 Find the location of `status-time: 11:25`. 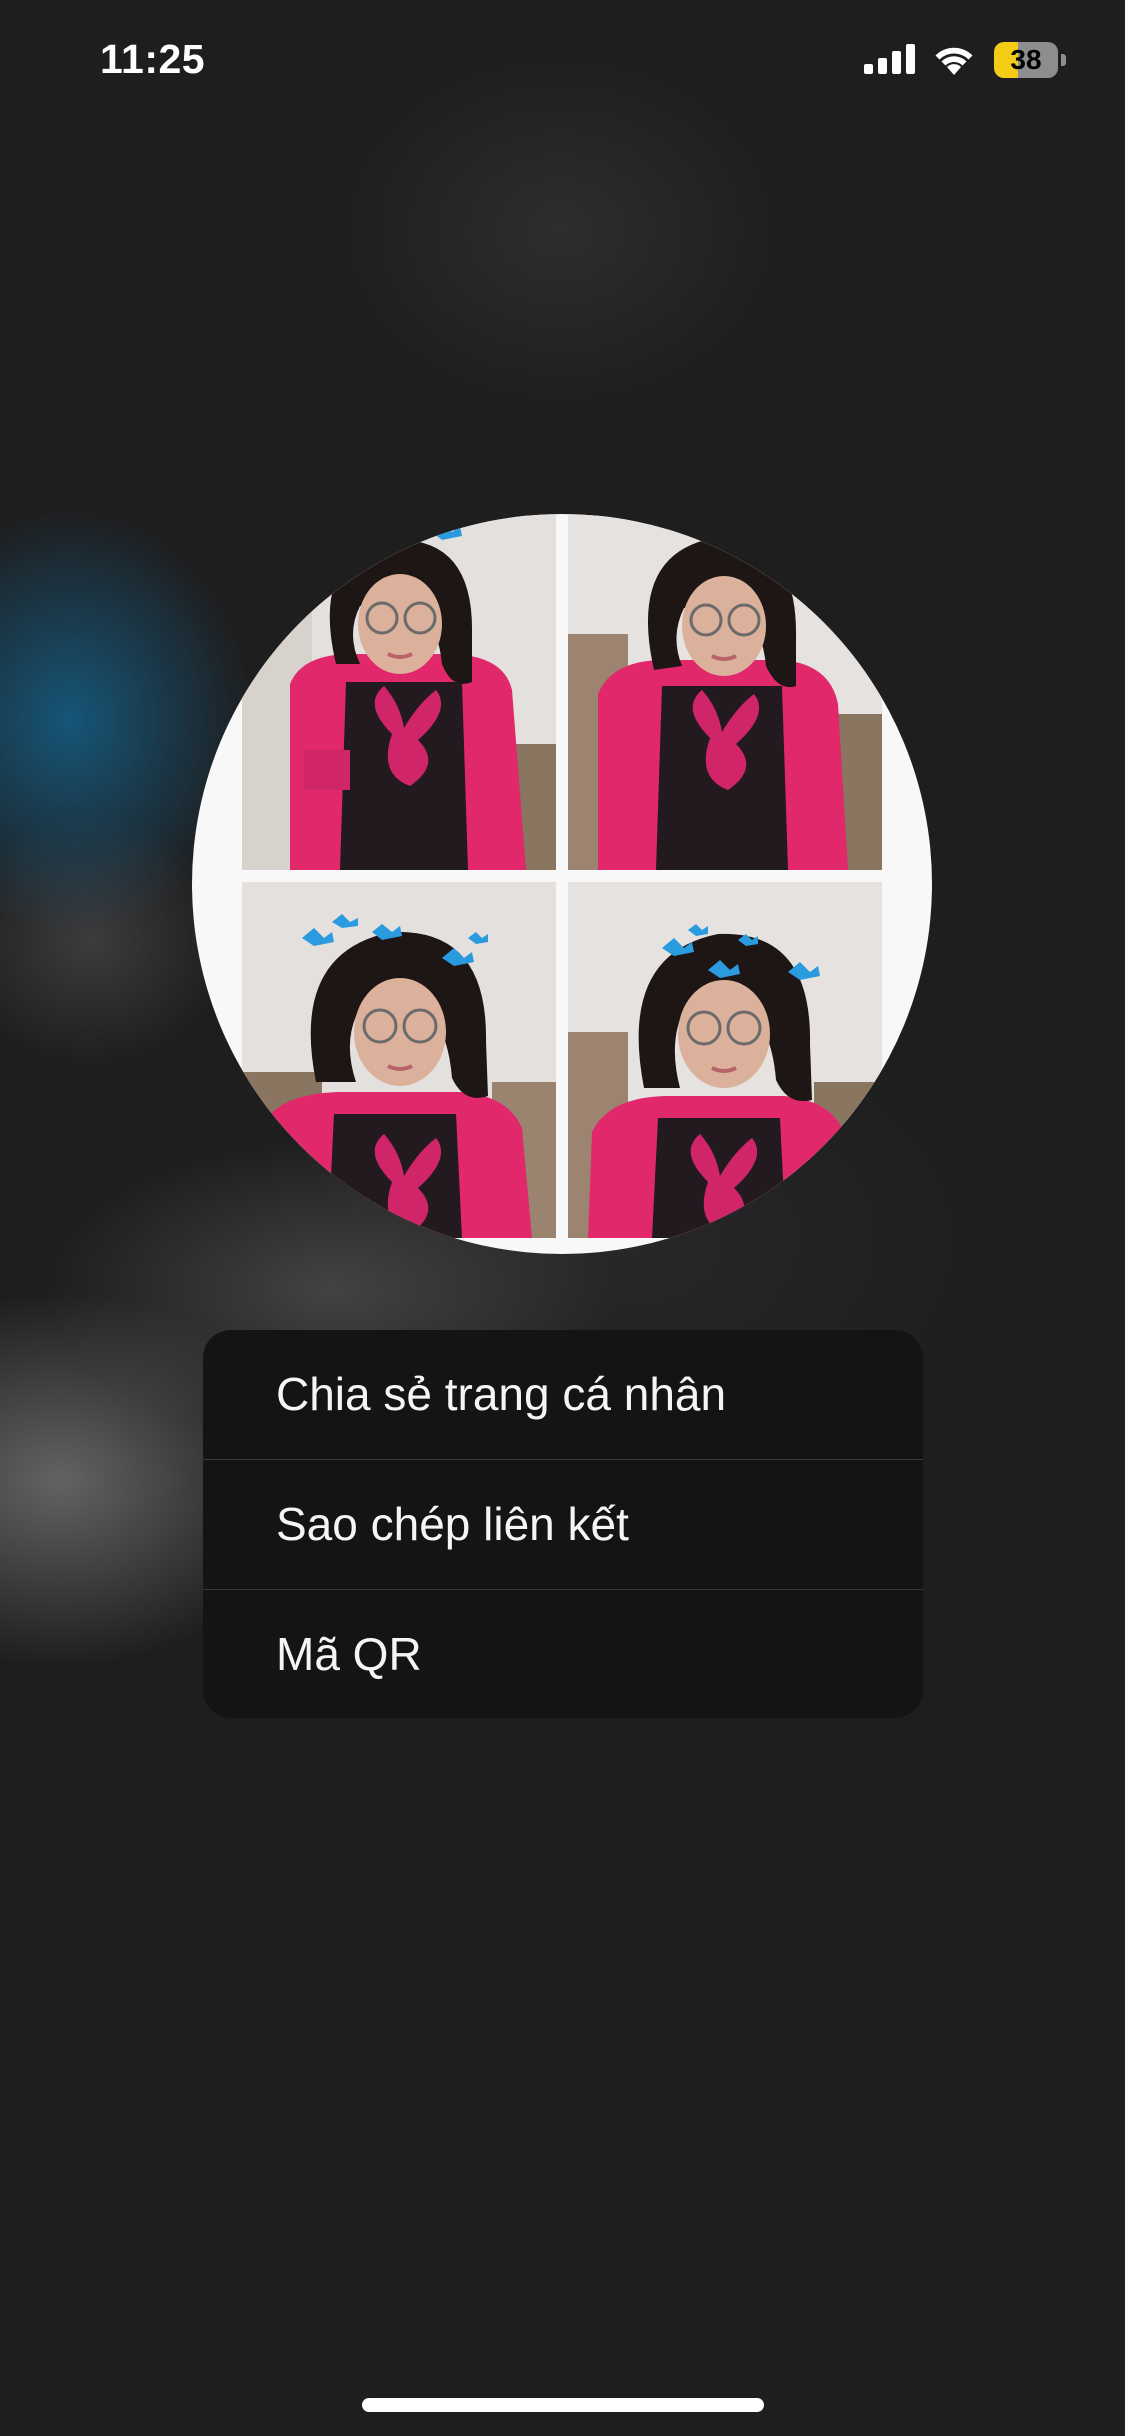

status-time: 11:25 is located at coordinates (153, 59).